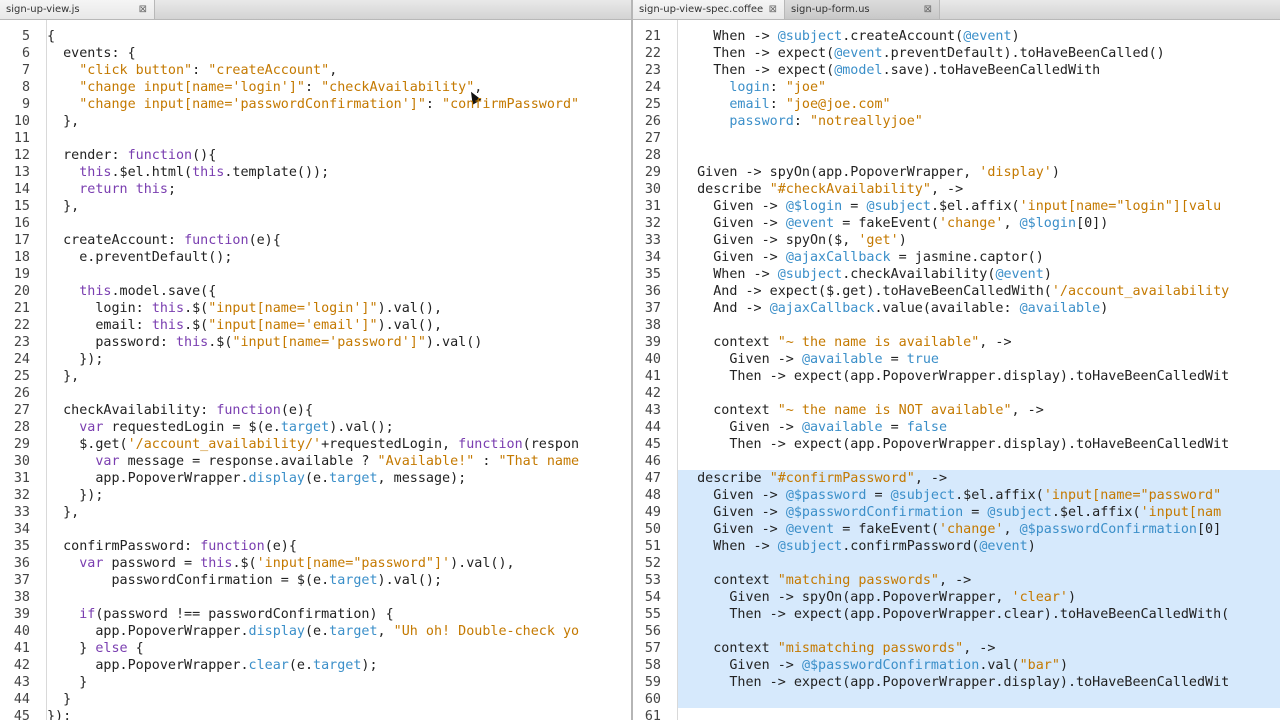 This screenshot has width=1280, height=720. I want to click on code-line: 39 context "~ the name is available", ->, so click(956, 342).